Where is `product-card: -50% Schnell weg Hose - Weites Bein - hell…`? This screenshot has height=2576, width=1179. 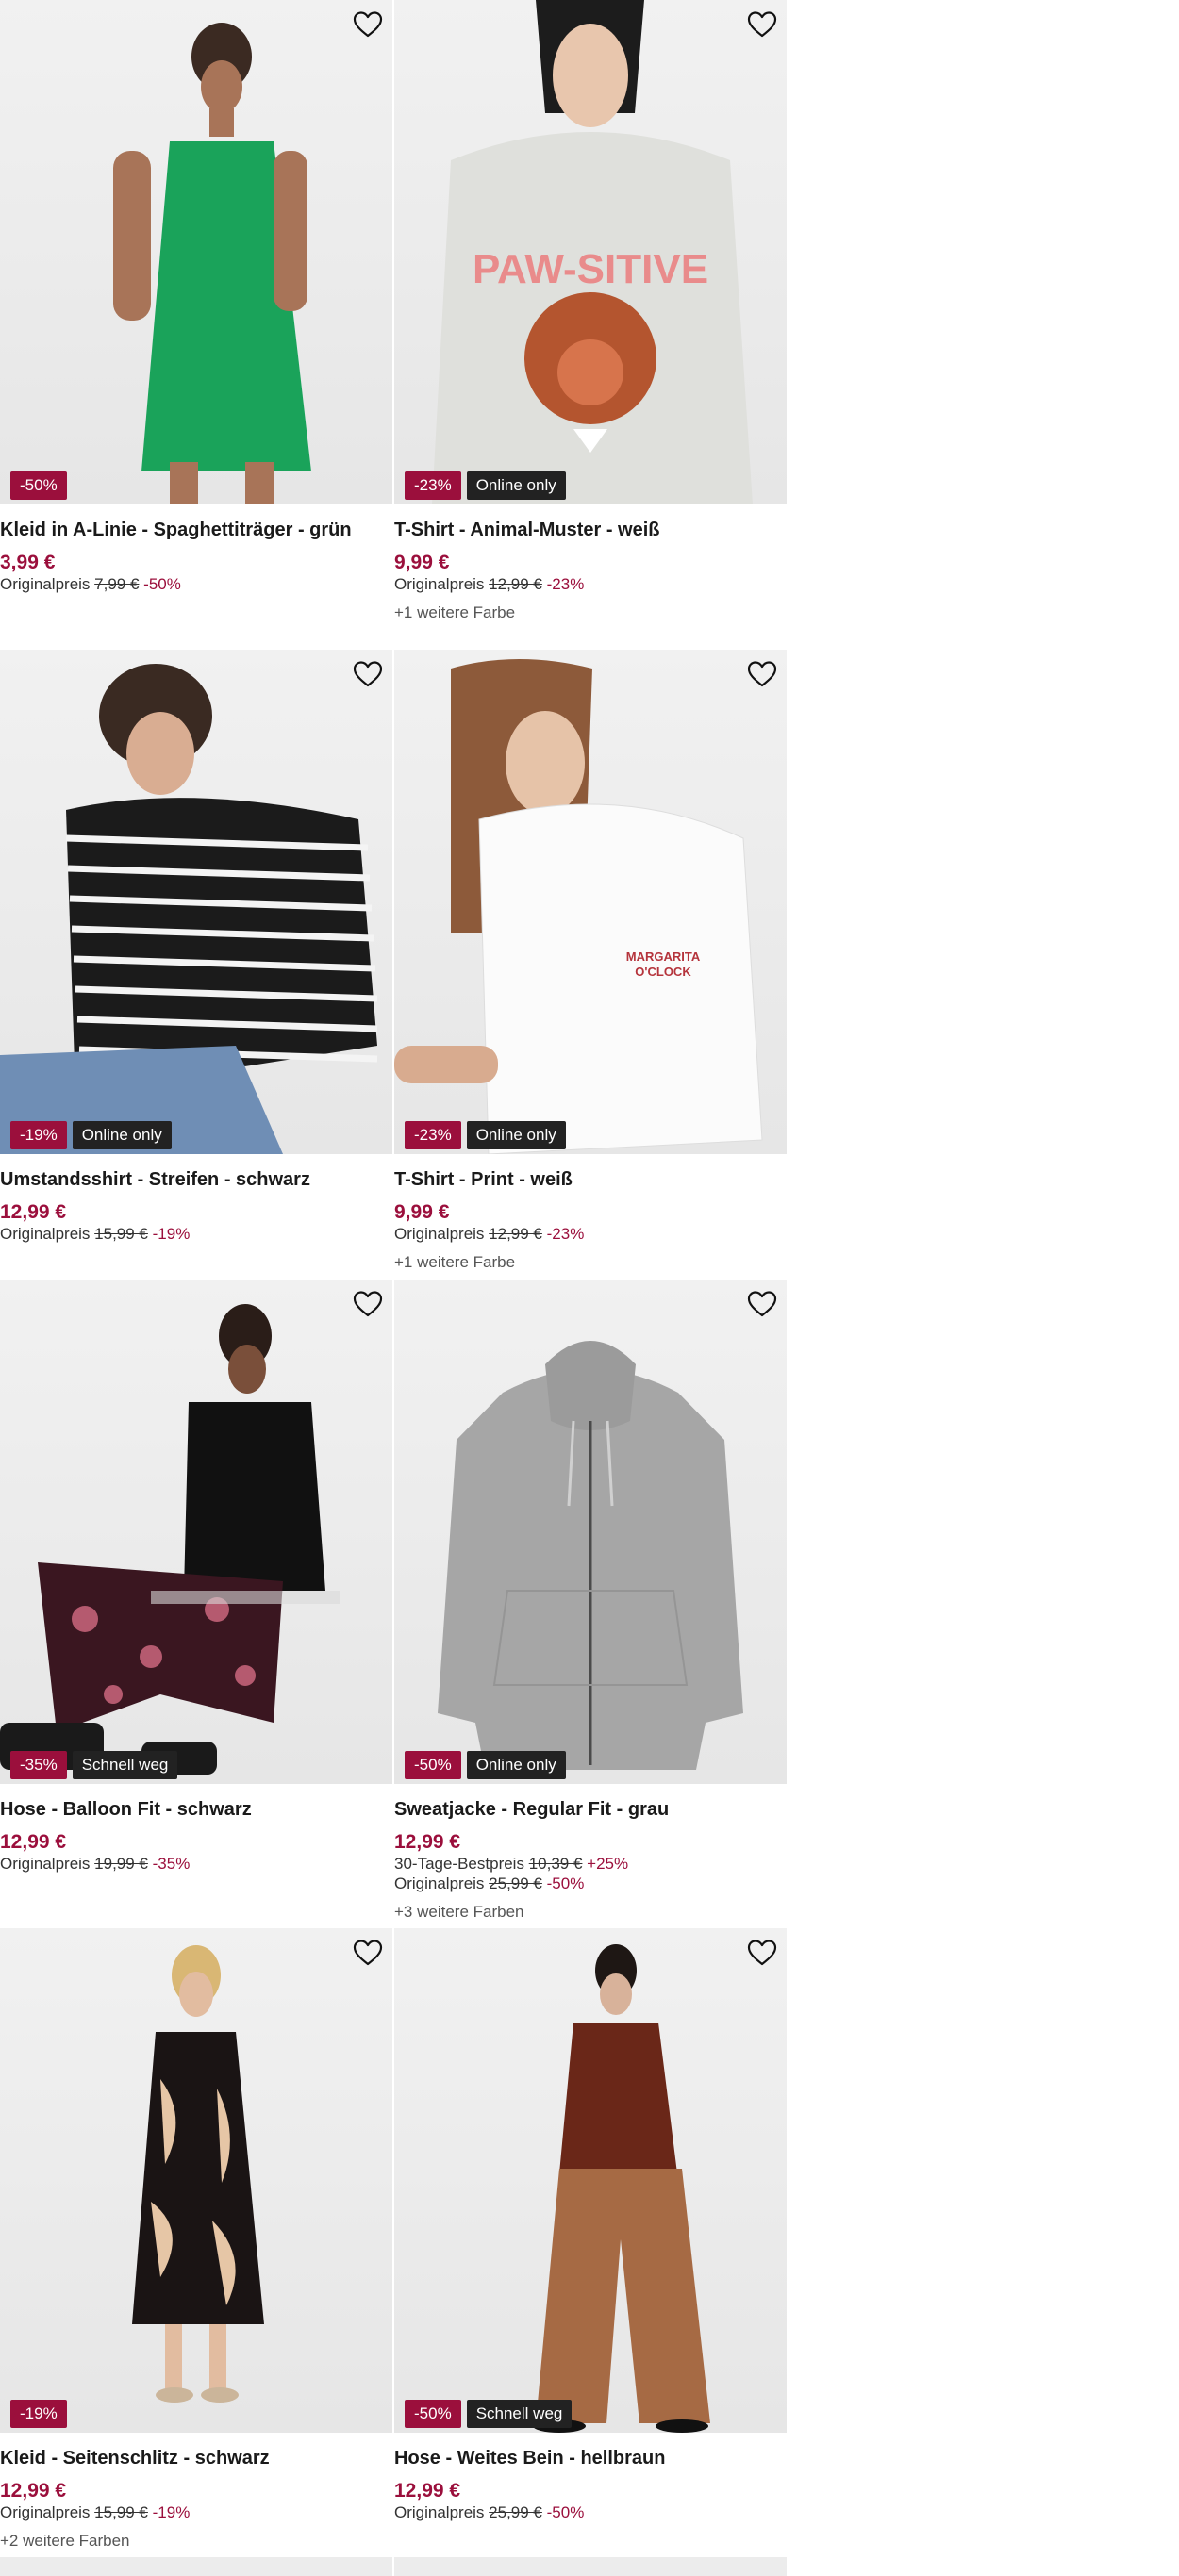 product-card: -50% Schnell weg Hose - Weites Bein - hell… is located at coordinates (591, 2225).